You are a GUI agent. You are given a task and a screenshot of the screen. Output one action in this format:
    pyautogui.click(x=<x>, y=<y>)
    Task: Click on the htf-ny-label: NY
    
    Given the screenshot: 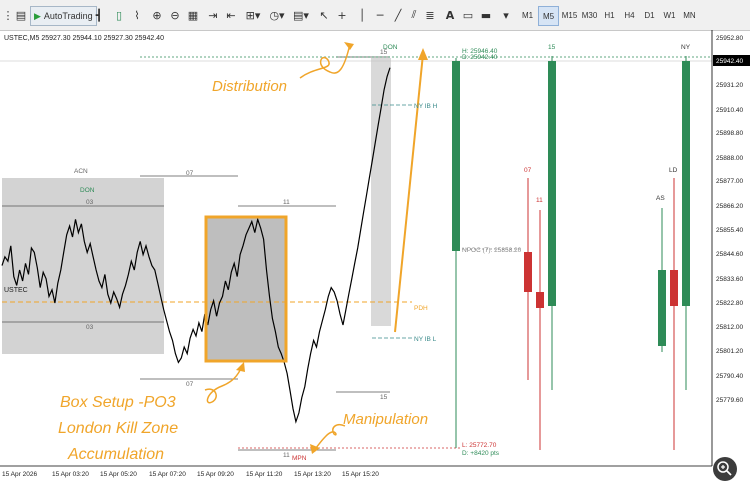 What is the action you would take?
    pyautogui.click(x=686, y=47)
    